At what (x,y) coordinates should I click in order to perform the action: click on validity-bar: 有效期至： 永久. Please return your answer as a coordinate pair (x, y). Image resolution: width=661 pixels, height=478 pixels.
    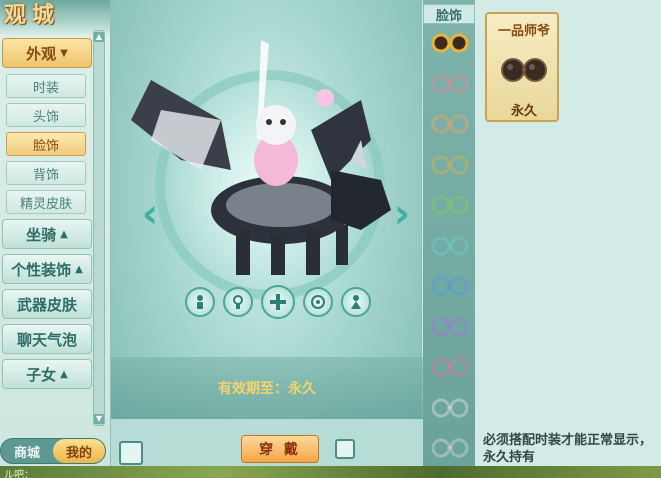
    Looking at the image, I should click on (267, 388).